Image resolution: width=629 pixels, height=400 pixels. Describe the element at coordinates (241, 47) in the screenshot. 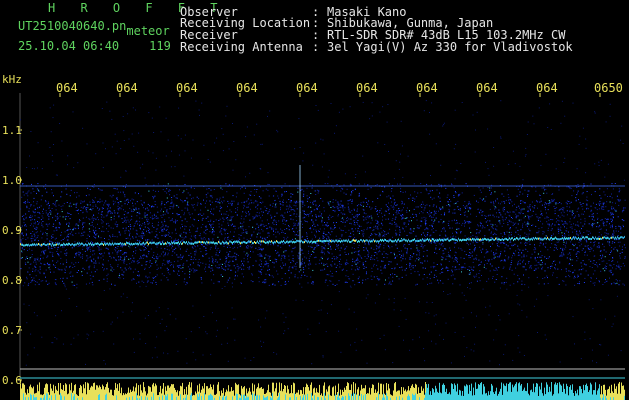

I see `info-label-antenna: Receiving Antenna` at that location.